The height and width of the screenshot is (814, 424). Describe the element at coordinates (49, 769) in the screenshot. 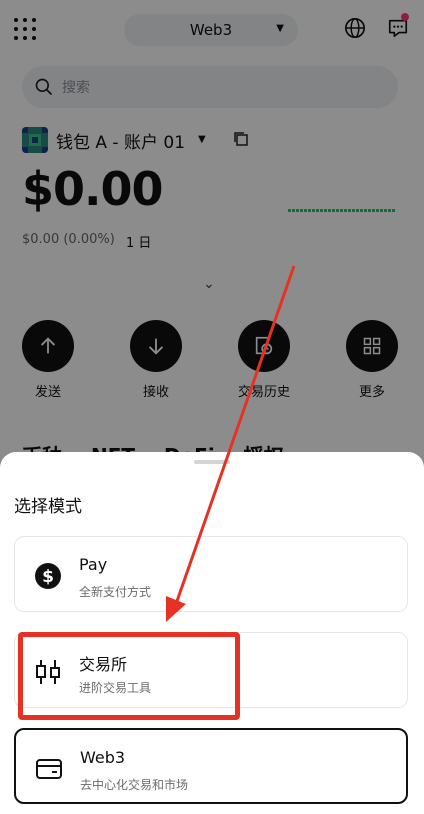

I see `wallet-card-icon` at that location.